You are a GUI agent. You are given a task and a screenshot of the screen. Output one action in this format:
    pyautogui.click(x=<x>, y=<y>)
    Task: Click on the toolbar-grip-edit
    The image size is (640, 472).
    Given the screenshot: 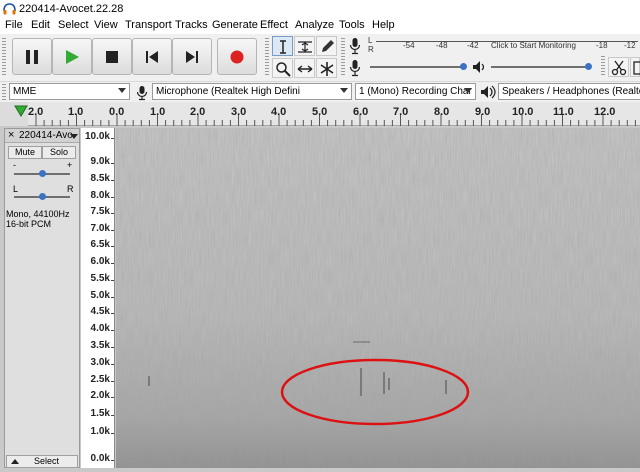 What is the action you would take?
    pyautogui.click(x=603, y=66)
    